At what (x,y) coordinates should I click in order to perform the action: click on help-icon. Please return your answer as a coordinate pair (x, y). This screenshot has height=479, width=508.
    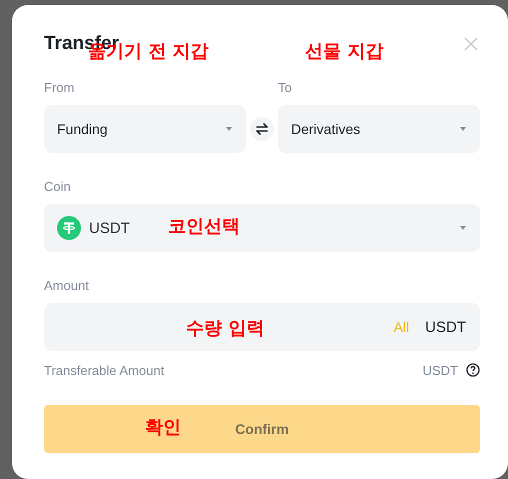
    Looking at the image, I should click on (473, 370).